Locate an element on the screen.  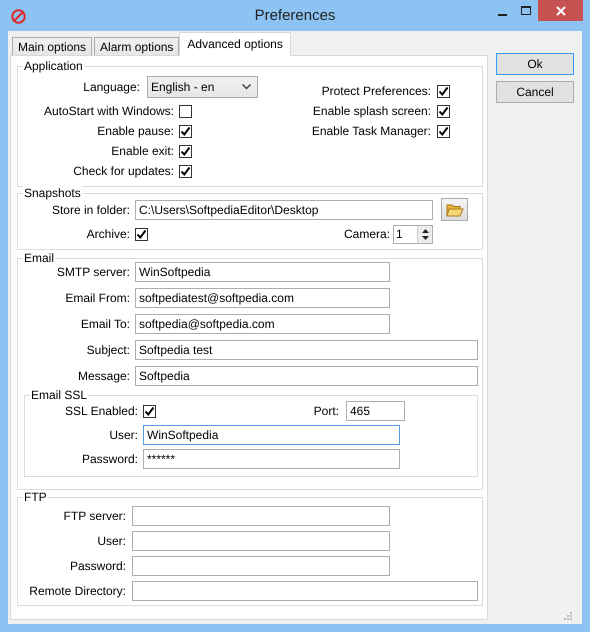
window-title: Preferences is located at coordinates (295, 16).